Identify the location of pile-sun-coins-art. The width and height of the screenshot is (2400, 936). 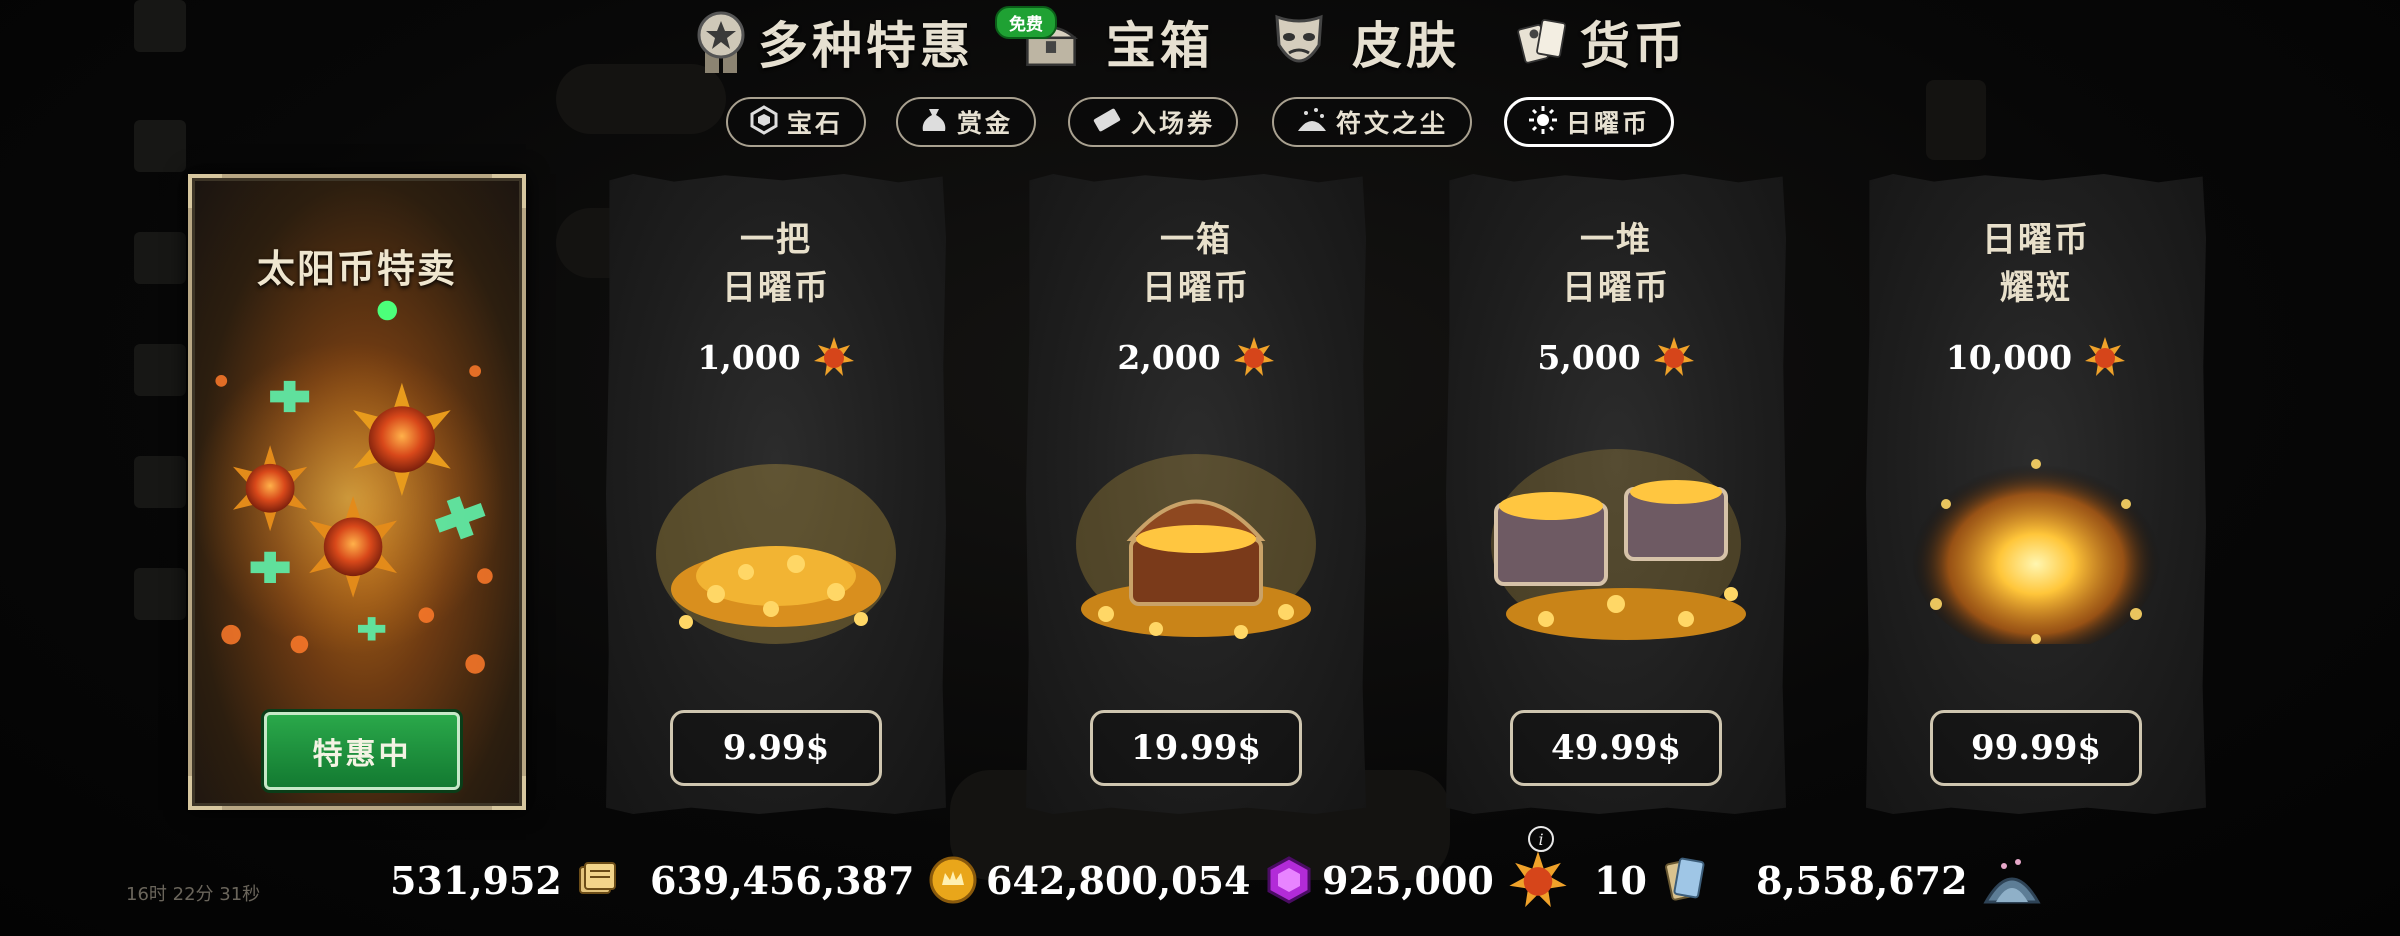
(1618, 544).